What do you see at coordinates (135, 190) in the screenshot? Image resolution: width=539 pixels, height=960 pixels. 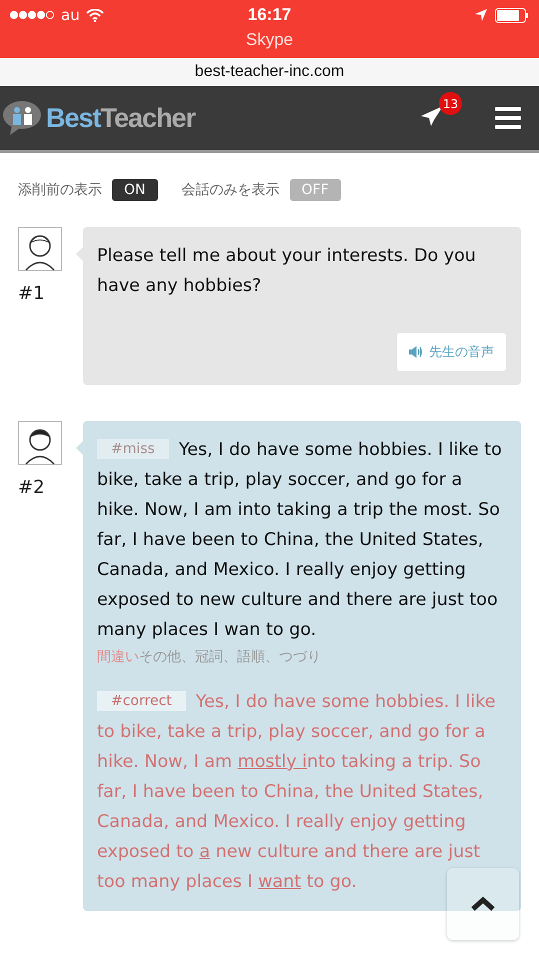 I see `toggle-switch: ON` at bounding box center [135, 190].